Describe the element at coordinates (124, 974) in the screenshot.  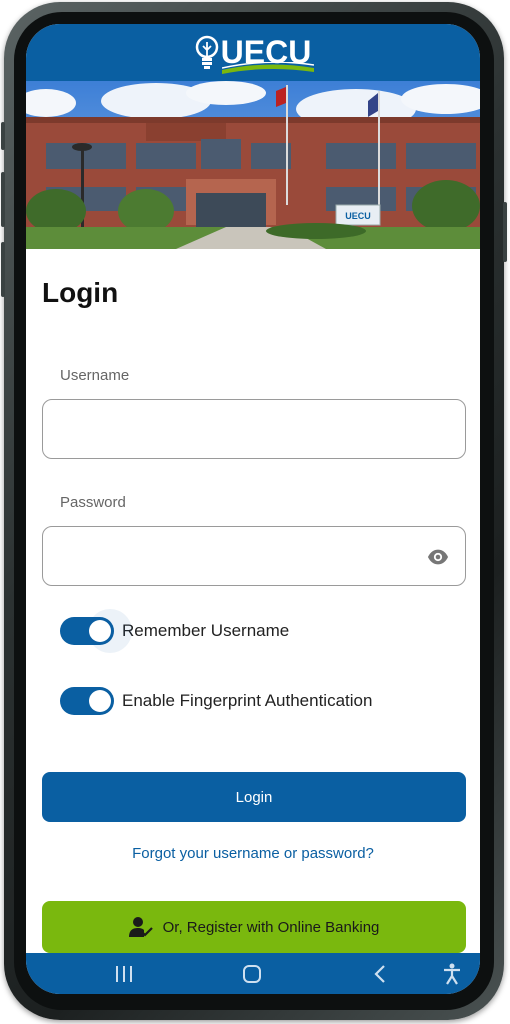
I see `recents-icon` at that location.